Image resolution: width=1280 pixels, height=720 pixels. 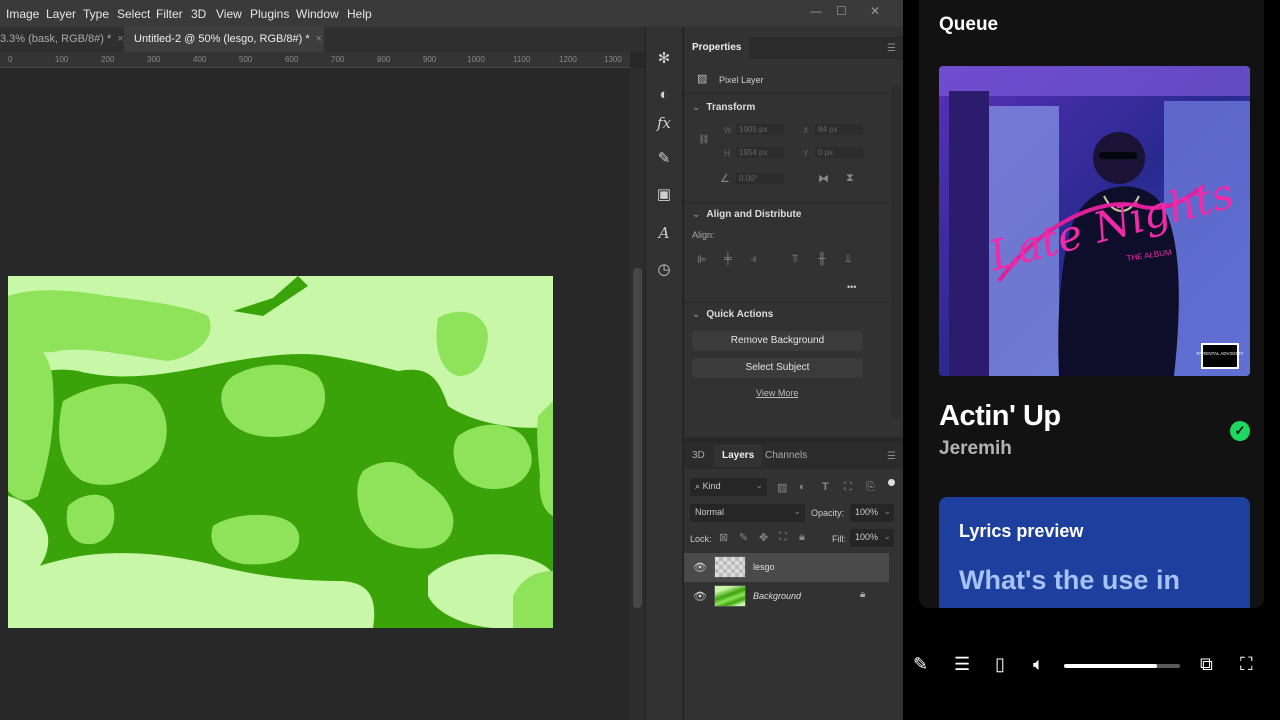 I want to click on link-icon: ⛓, so click(x=703, y=139).